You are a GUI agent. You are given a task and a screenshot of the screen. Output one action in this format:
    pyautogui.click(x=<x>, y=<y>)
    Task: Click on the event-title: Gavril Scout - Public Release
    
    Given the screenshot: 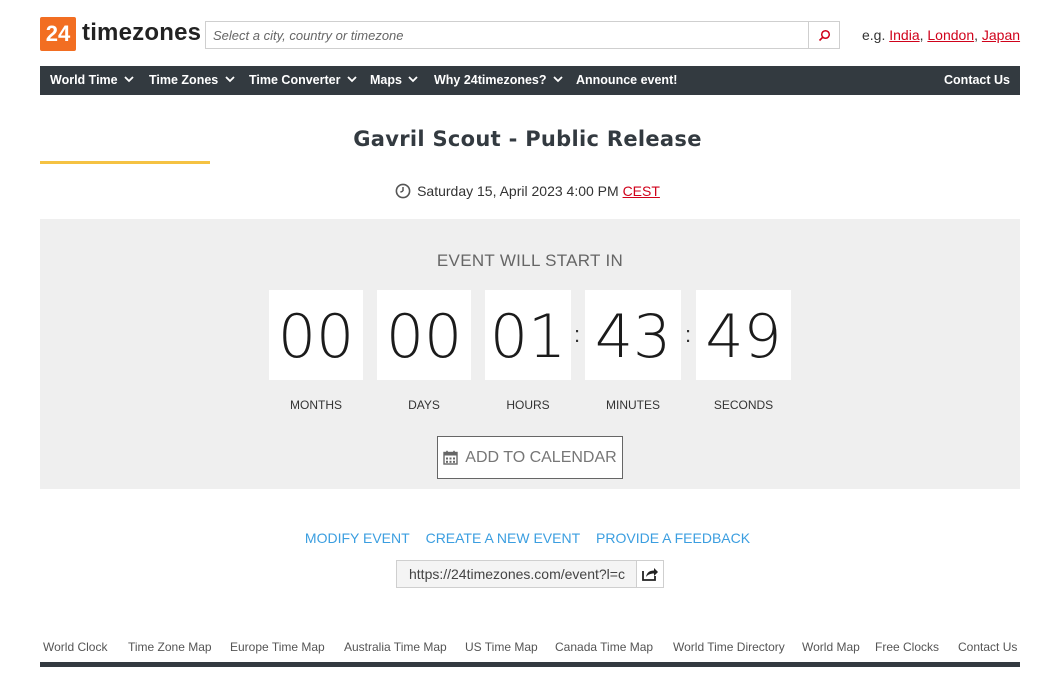 What is the action you would take?
    pyautogui.click(x=527, y=139)
    